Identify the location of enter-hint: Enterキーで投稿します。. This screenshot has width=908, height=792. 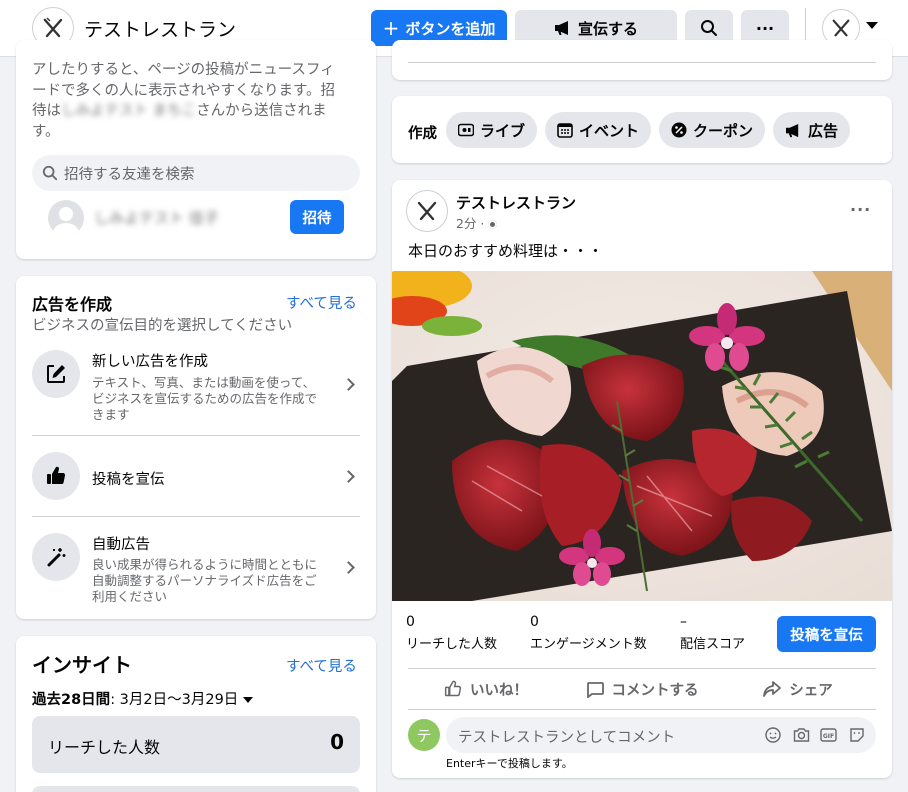
(509, 763).